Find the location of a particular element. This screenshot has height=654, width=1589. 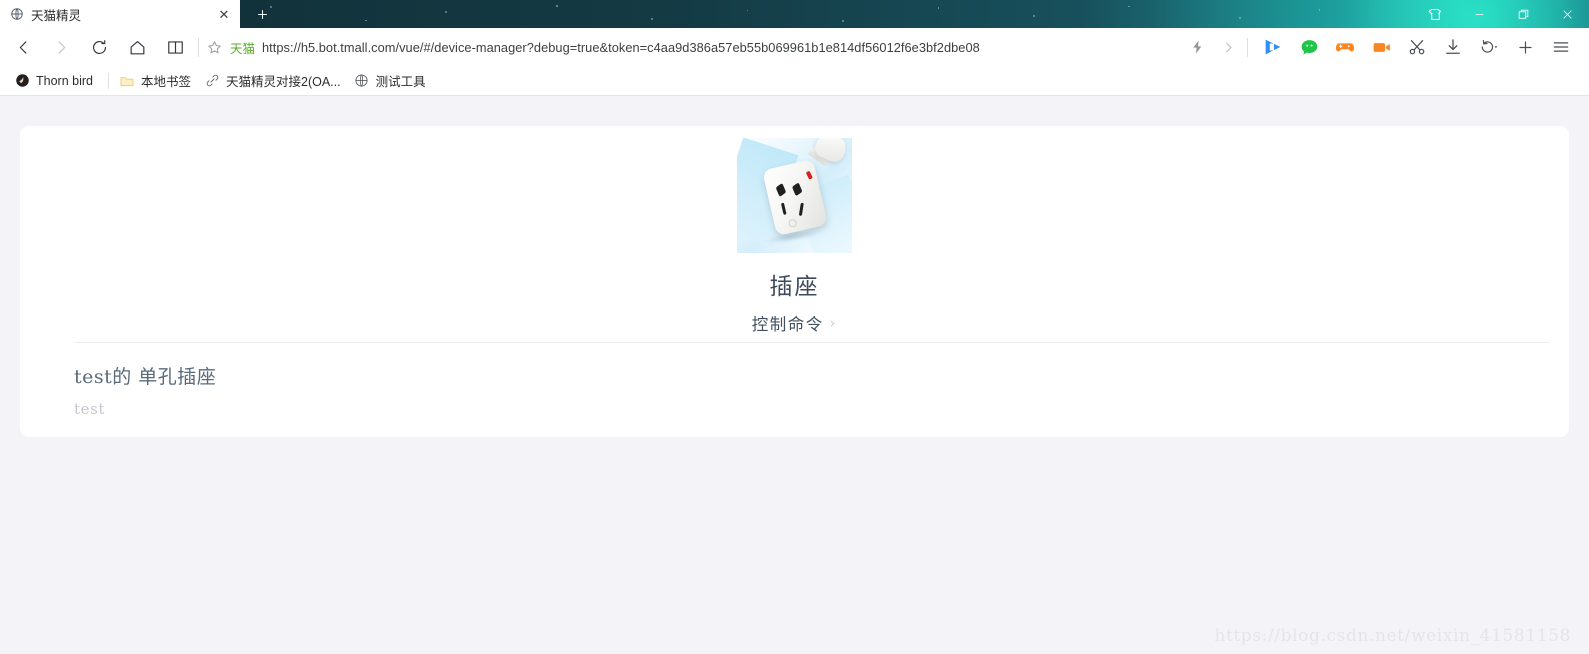

new-tab-button is located at coordinates (262, 14).